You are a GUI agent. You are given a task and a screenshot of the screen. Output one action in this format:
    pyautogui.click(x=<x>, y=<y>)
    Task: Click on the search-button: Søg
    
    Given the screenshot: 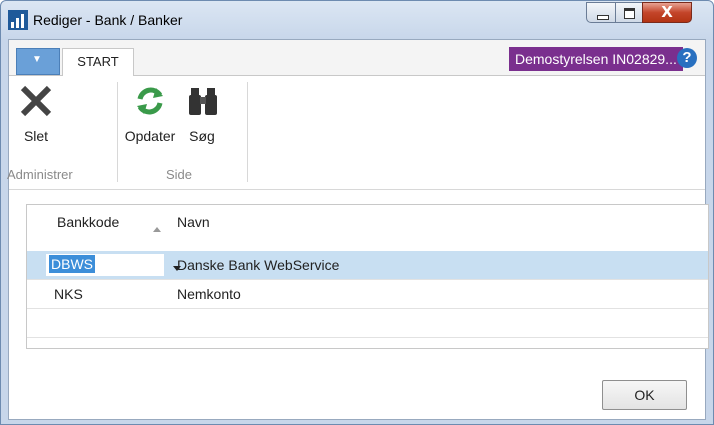 What is the action you would take?
    pyautogui.click(x=202, y=113)
    